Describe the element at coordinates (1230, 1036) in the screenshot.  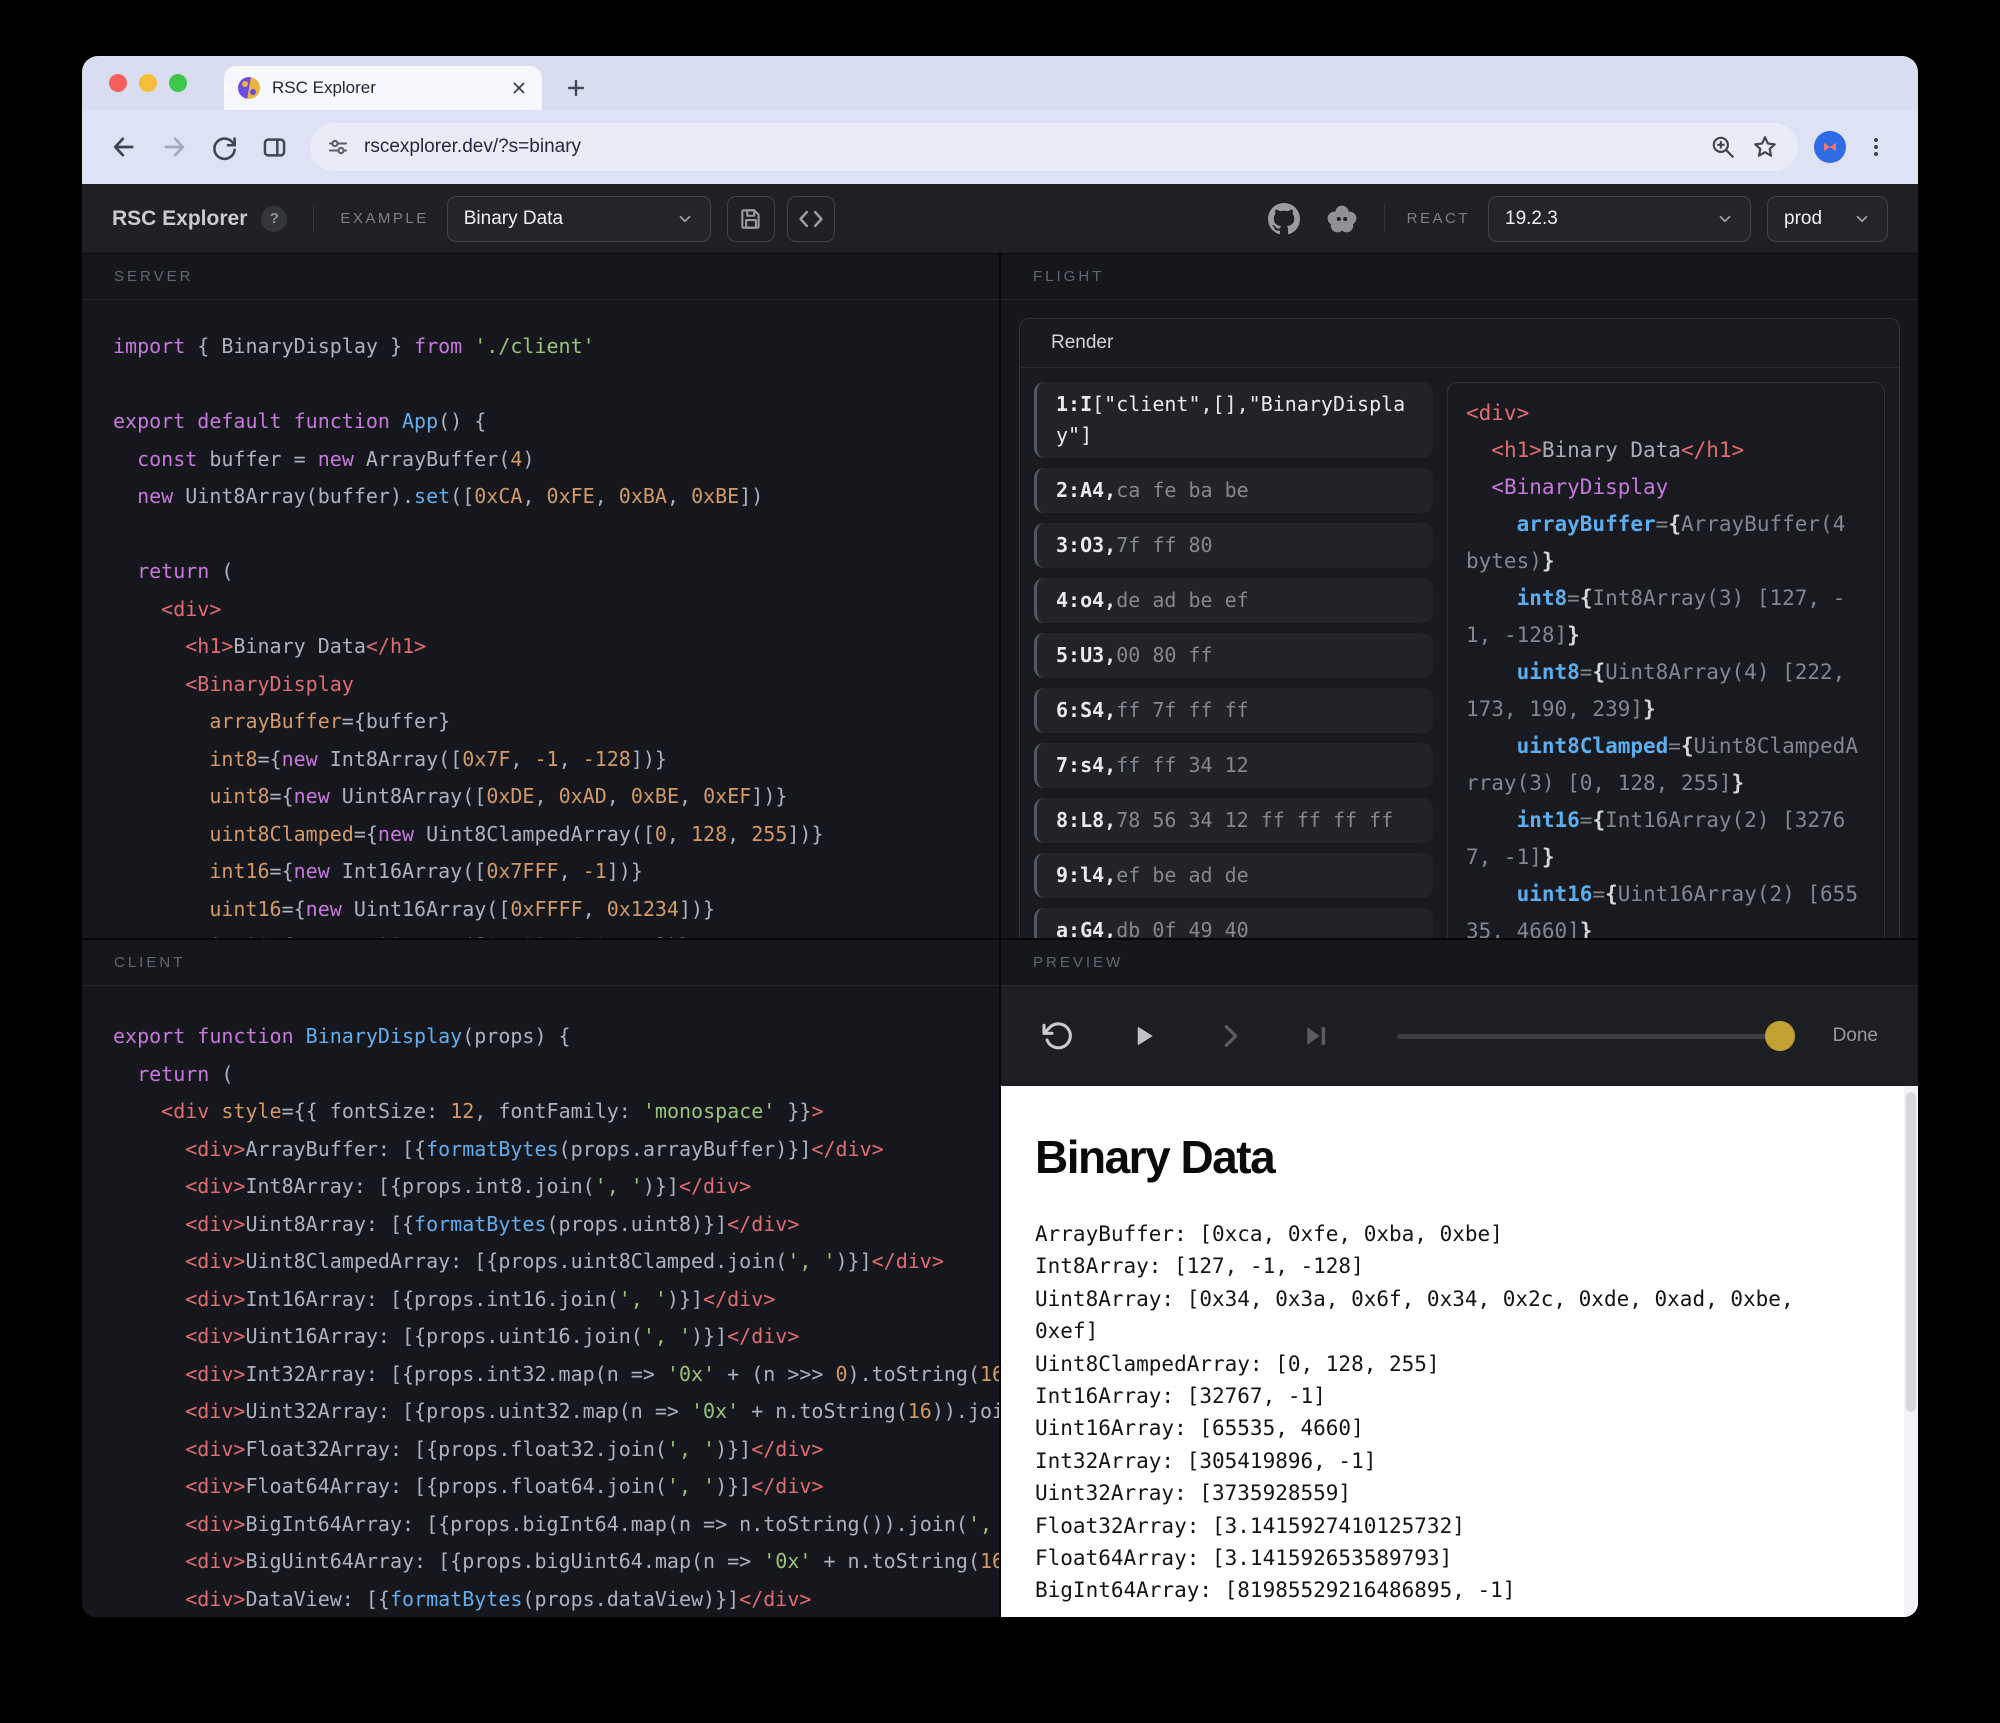
I see `step-forward-icon` at that location.